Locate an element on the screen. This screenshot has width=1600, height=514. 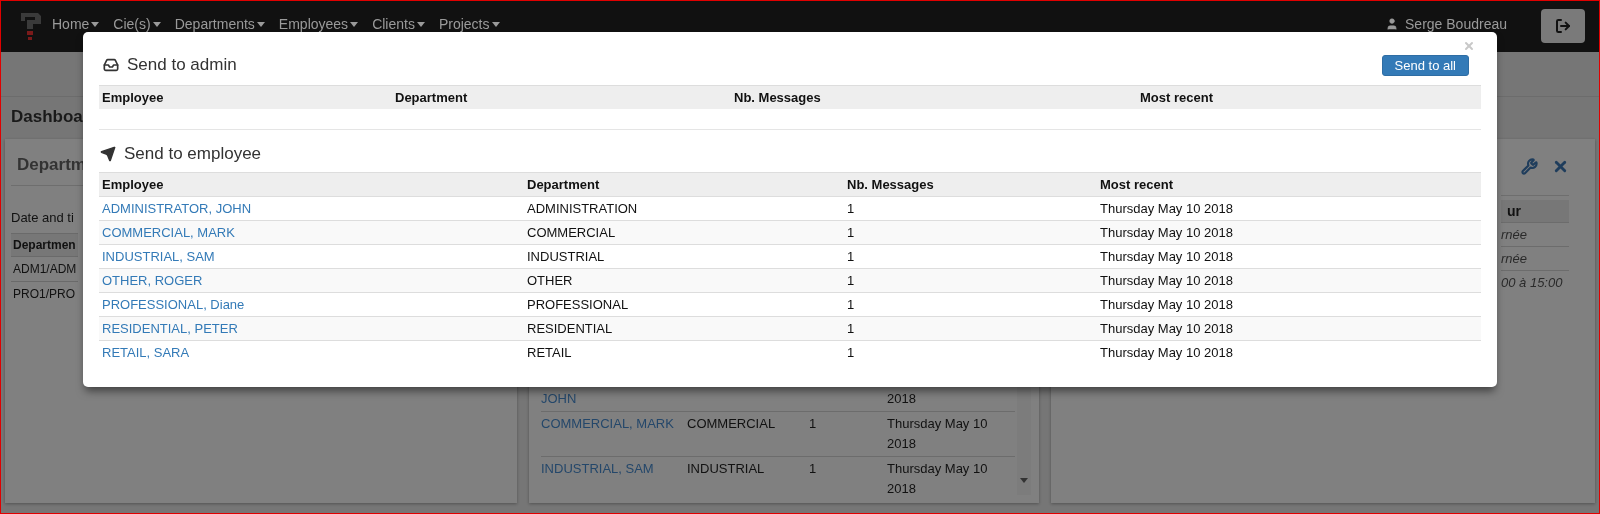
employee-link: ADMINISTRATOR, JOHN is located at coordinates (177, 208).